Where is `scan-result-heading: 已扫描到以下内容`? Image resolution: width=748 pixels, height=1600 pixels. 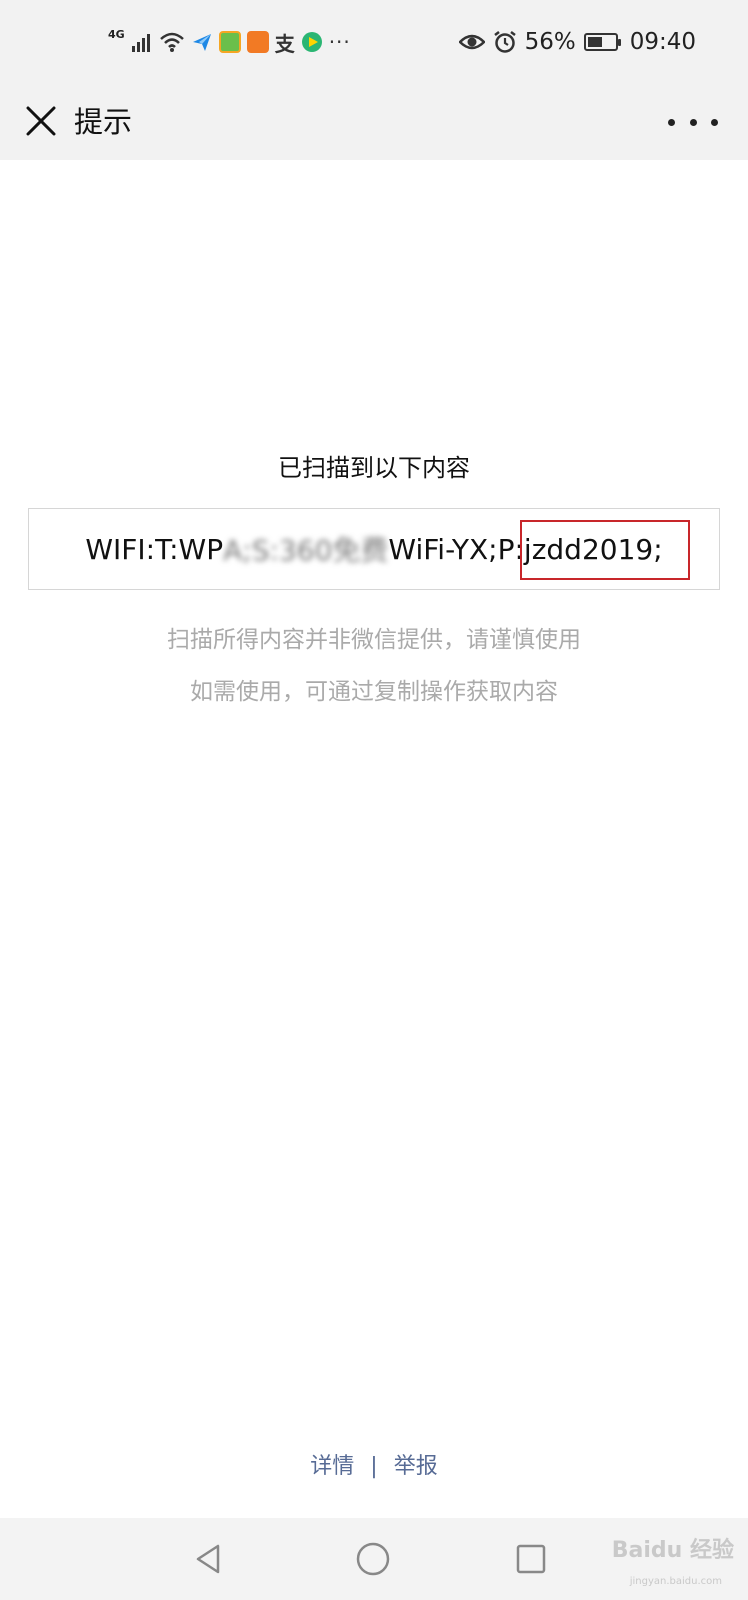 scan-result-heading: 已扫描到以下内容 is located at coordinates (374, 468).